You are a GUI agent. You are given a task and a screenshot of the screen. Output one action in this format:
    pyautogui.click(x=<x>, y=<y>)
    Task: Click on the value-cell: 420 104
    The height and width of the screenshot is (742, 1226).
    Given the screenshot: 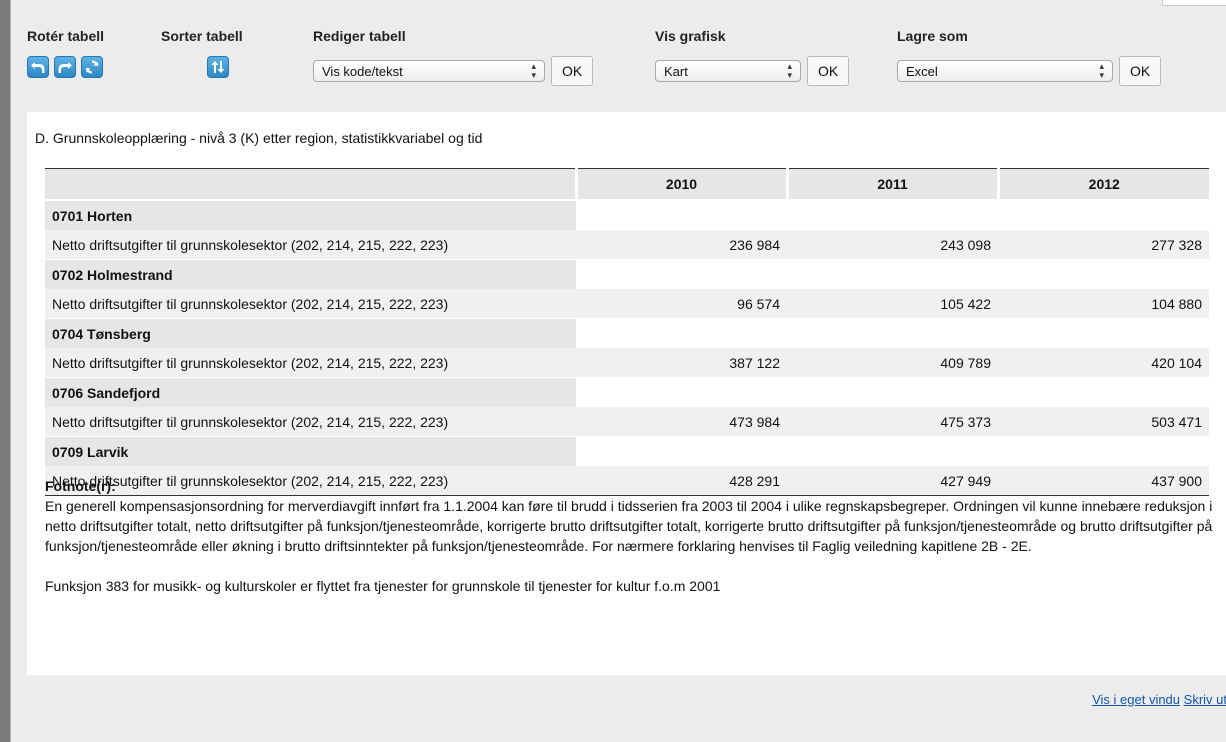 What is the action you would take?
    pyautogui.click(x=1103, y=363)
    